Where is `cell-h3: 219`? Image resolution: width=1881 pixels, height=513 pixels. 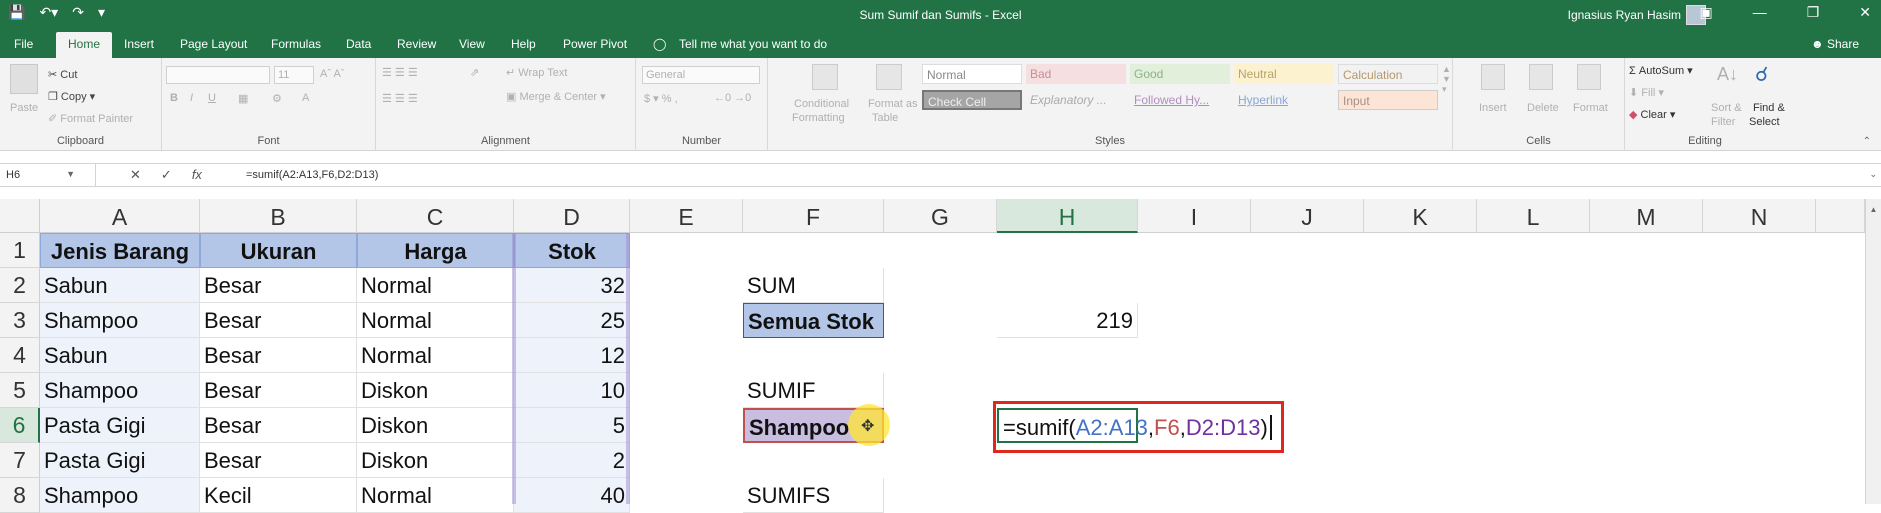
cell-h3: 219 is located at coordinates (1067, 320).